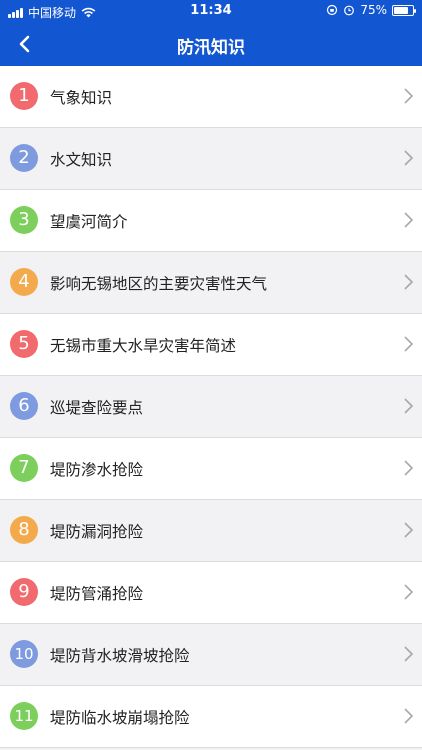 The image size is (422, 750). Describe the element at coordinates (211, 531) in the screenshot. I see `list-item: 8 堤防漏洞抢险` at that location.